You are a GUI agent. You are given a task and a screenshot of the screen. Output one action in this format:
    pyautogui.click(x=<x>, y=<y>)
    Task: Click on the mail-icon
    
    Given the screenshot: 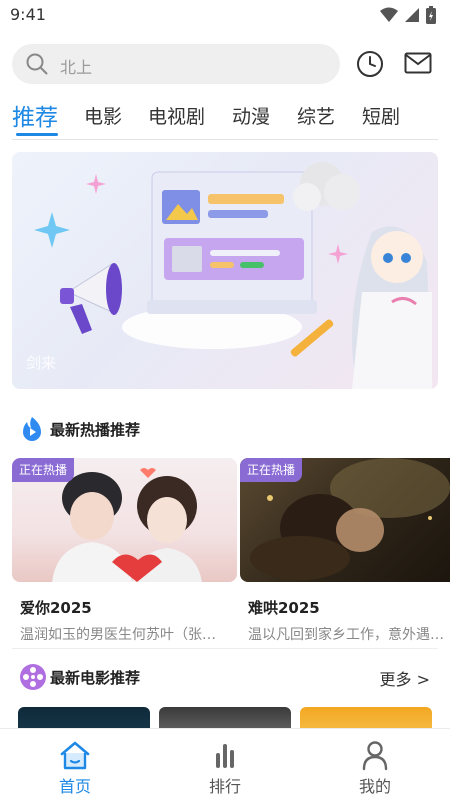 What is the action you would take?
    pyautogui.click(x=418, y=63)
    